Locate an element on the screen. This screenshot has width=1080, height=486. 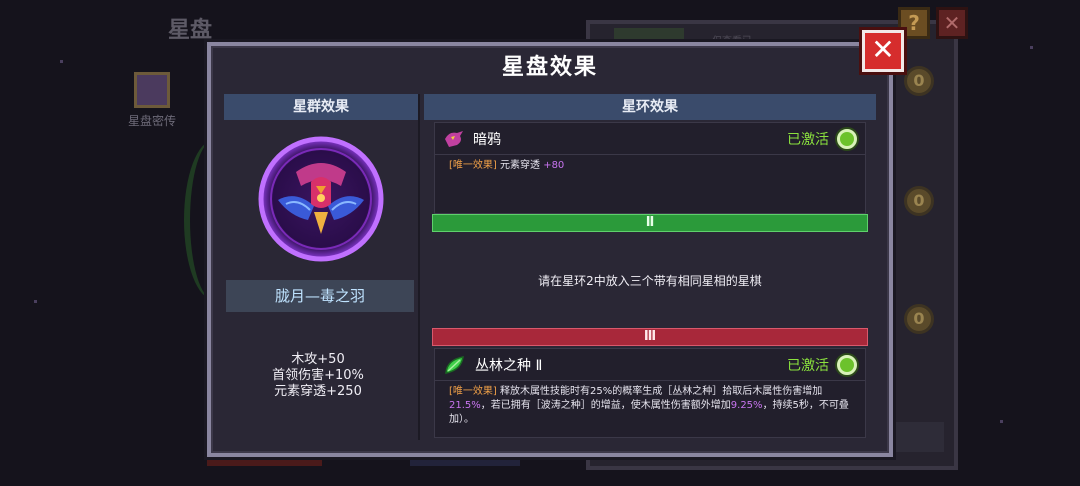
constellation-effect-header: 星群效果 is located at coordinates (321, 107).